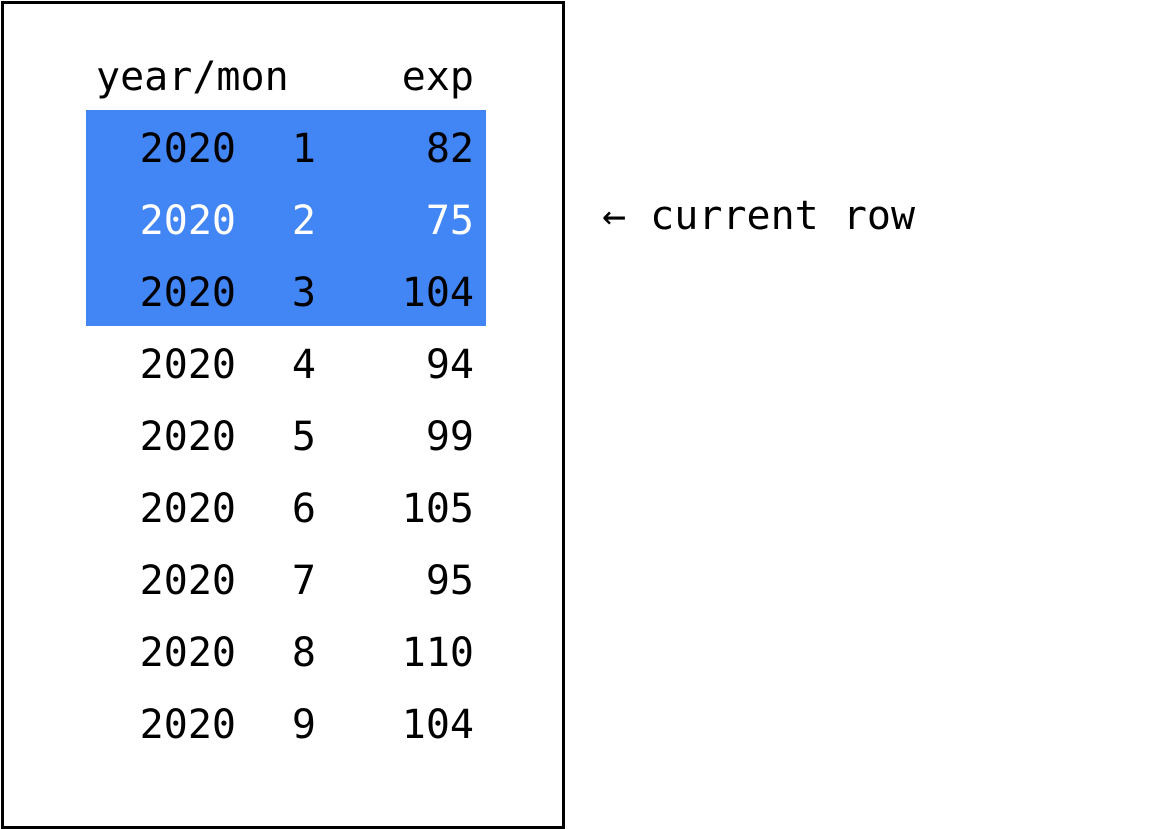 The height and width of the screenshot is (829, 1152). What do you see at coordinates (303, 365) in the screenshot?
I see `cell-mon: 4` at bounding box center [303, 365].